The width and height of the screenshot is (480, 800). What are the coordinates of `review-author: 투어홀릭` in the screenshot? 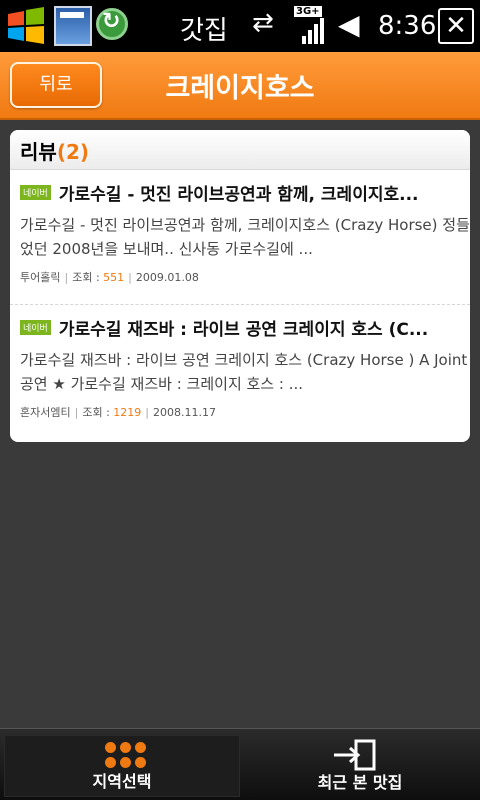 It's located at (40, 277).